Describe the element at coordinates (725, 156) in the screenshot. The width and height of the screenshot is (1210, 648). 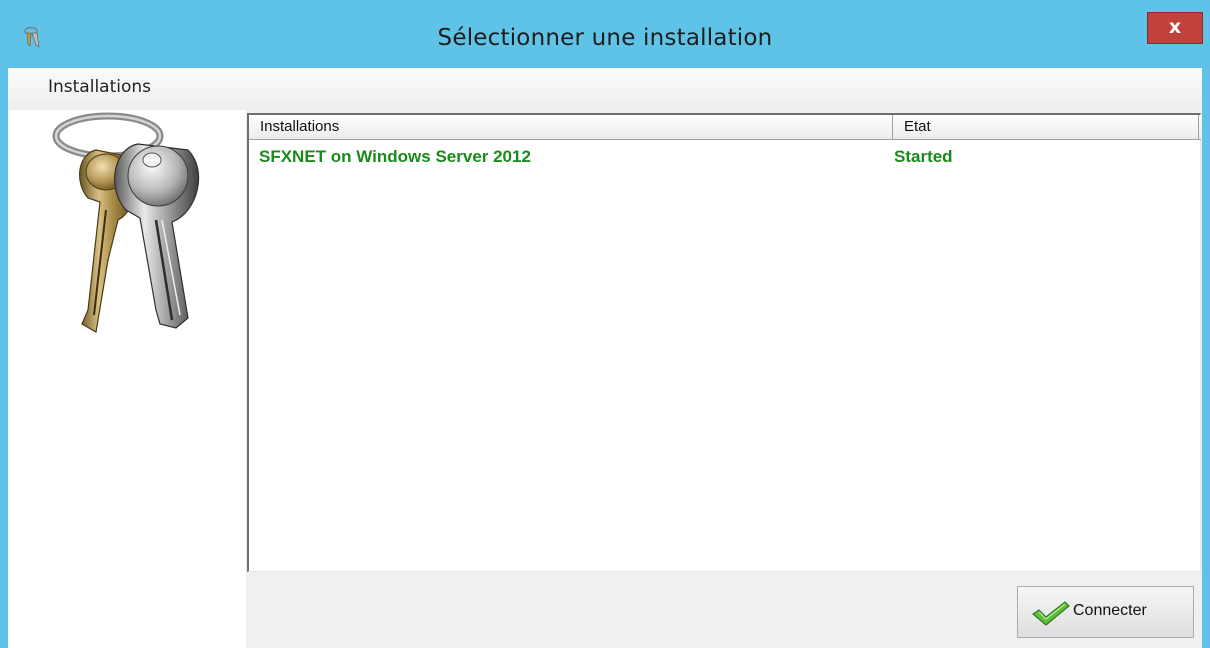
I see `list-row: SFXNET on Windows Server 2012 Started` at that location.